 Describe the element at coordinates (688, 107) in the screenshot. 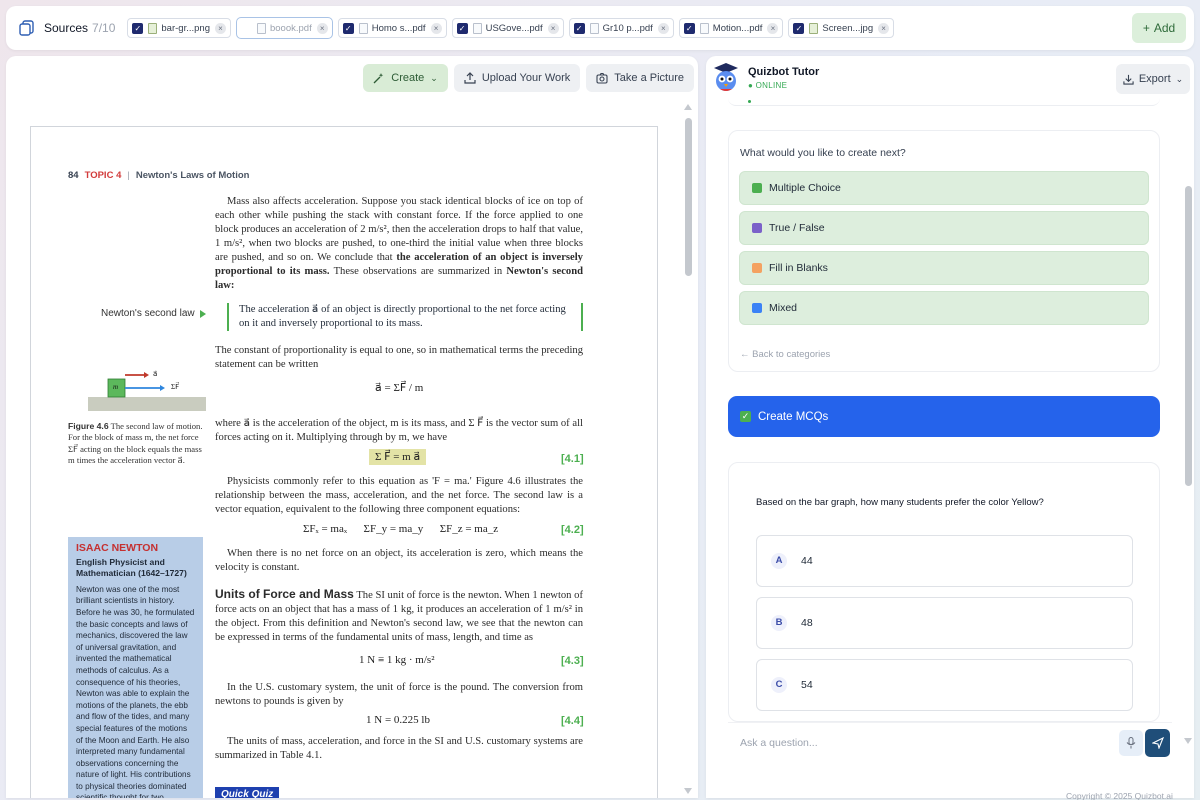

I see `scroll-up-icon` at that location.